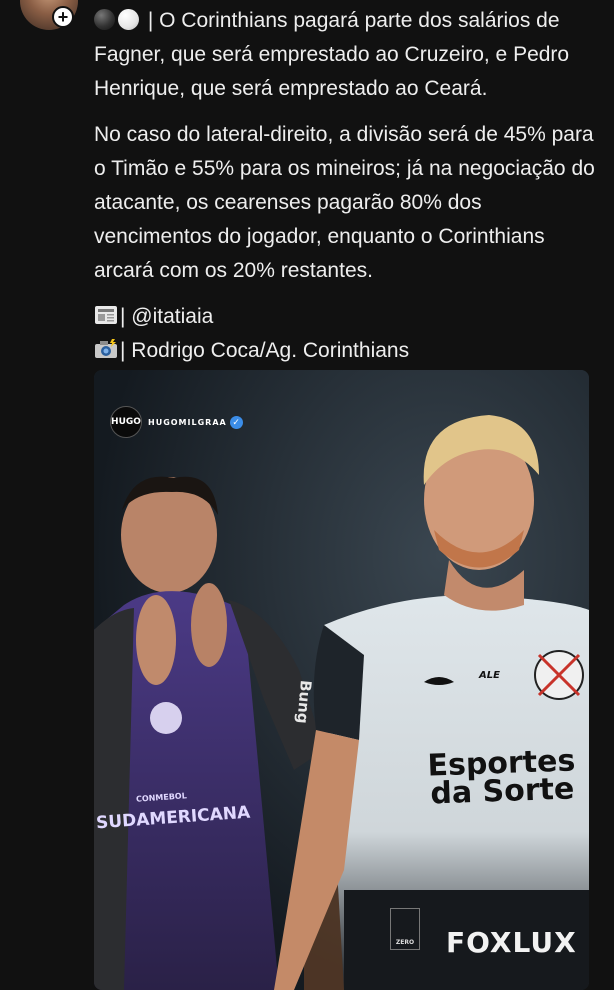 The image size is (614, 990). I want to click on black-circle-icon, so click(104, 19).